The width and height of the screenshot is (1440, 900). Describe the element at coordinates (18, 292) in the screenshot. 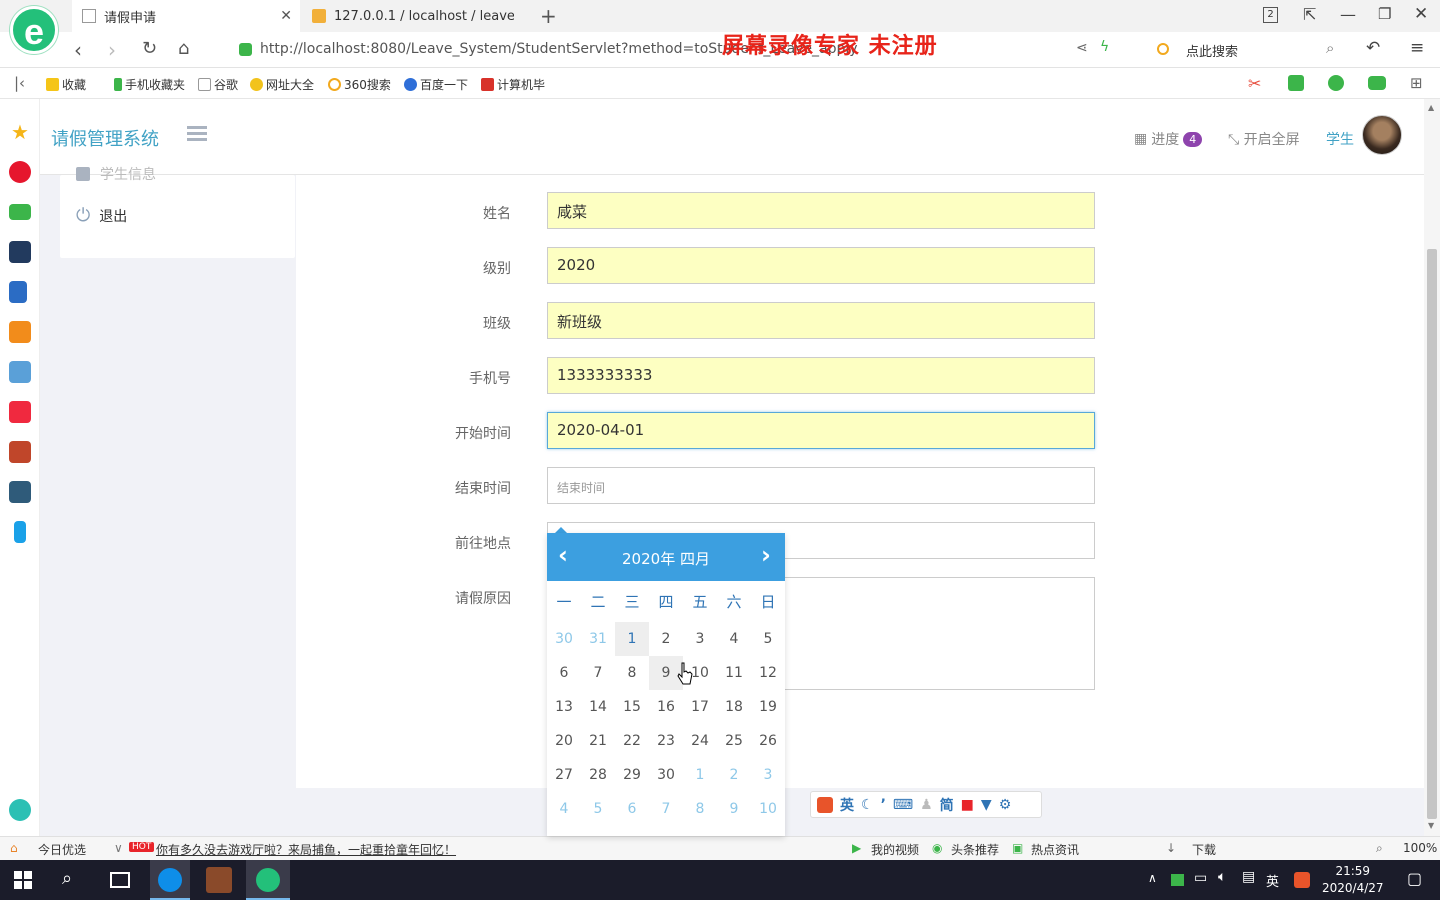

I see `word-icon` at that location.